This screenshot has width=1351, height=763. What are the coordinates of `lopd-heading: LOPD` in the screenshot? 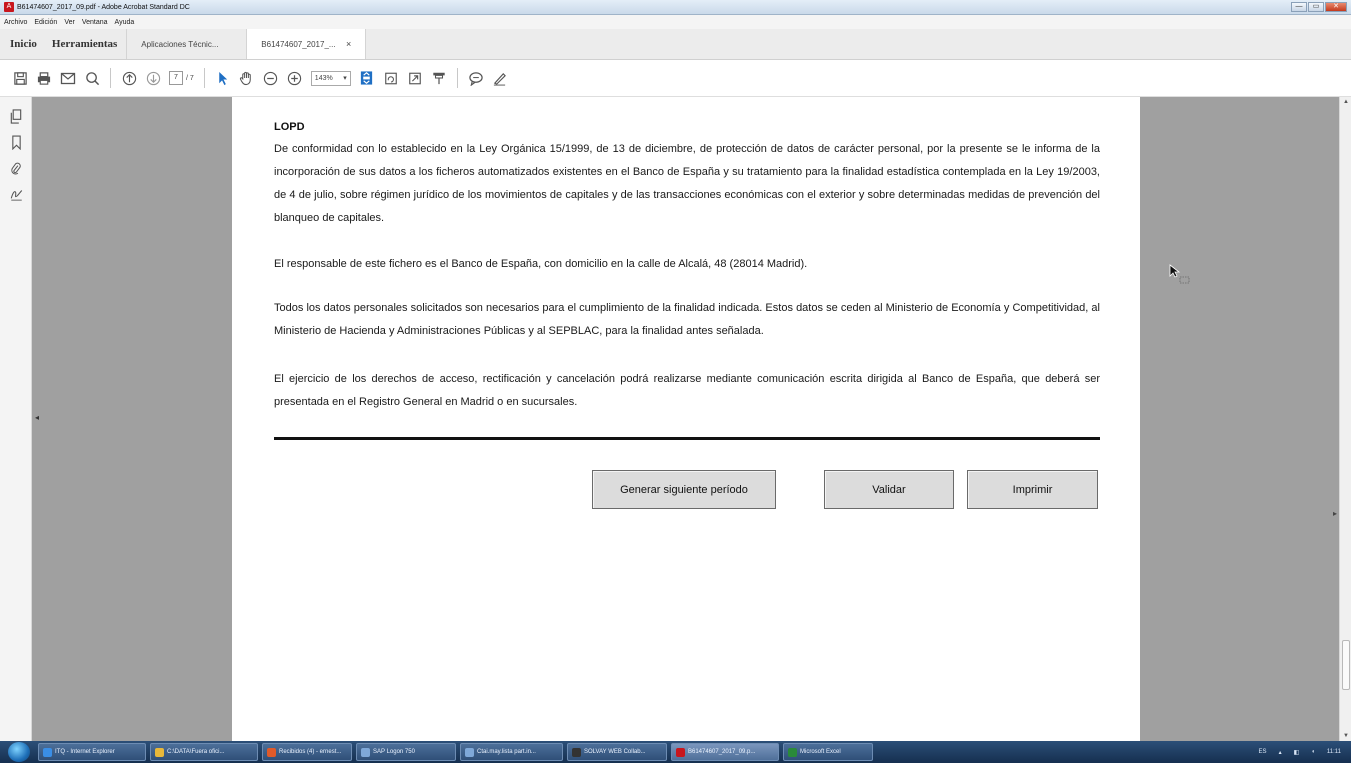 It's located at (289, 127).